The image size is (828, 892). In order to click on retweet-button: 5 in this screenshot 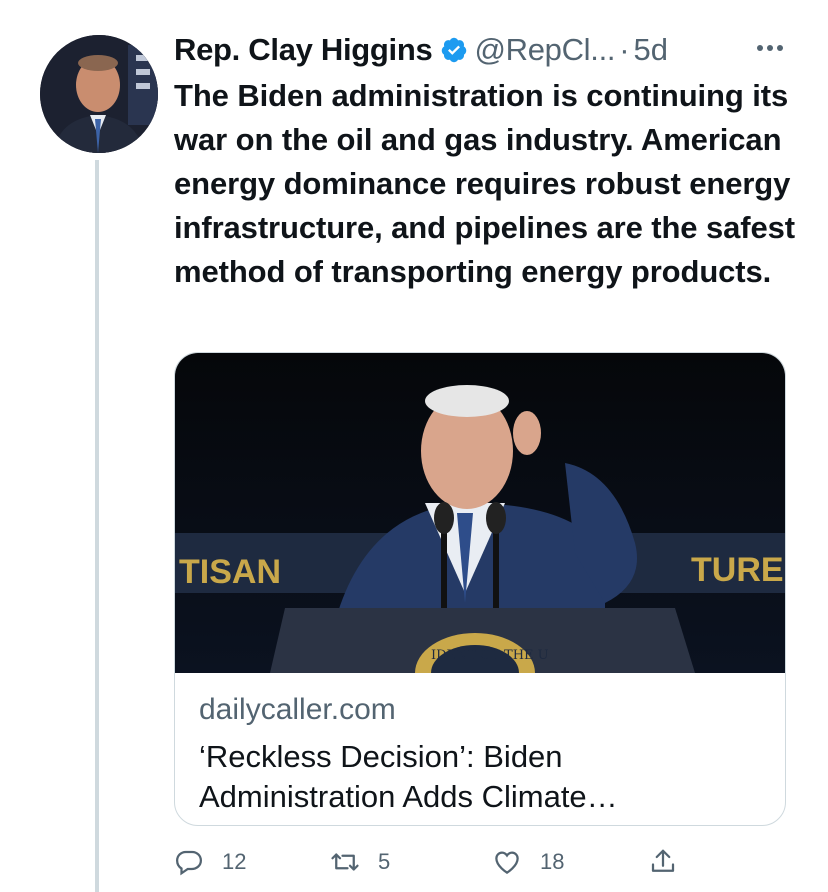, I will do `click(360, 862)`.